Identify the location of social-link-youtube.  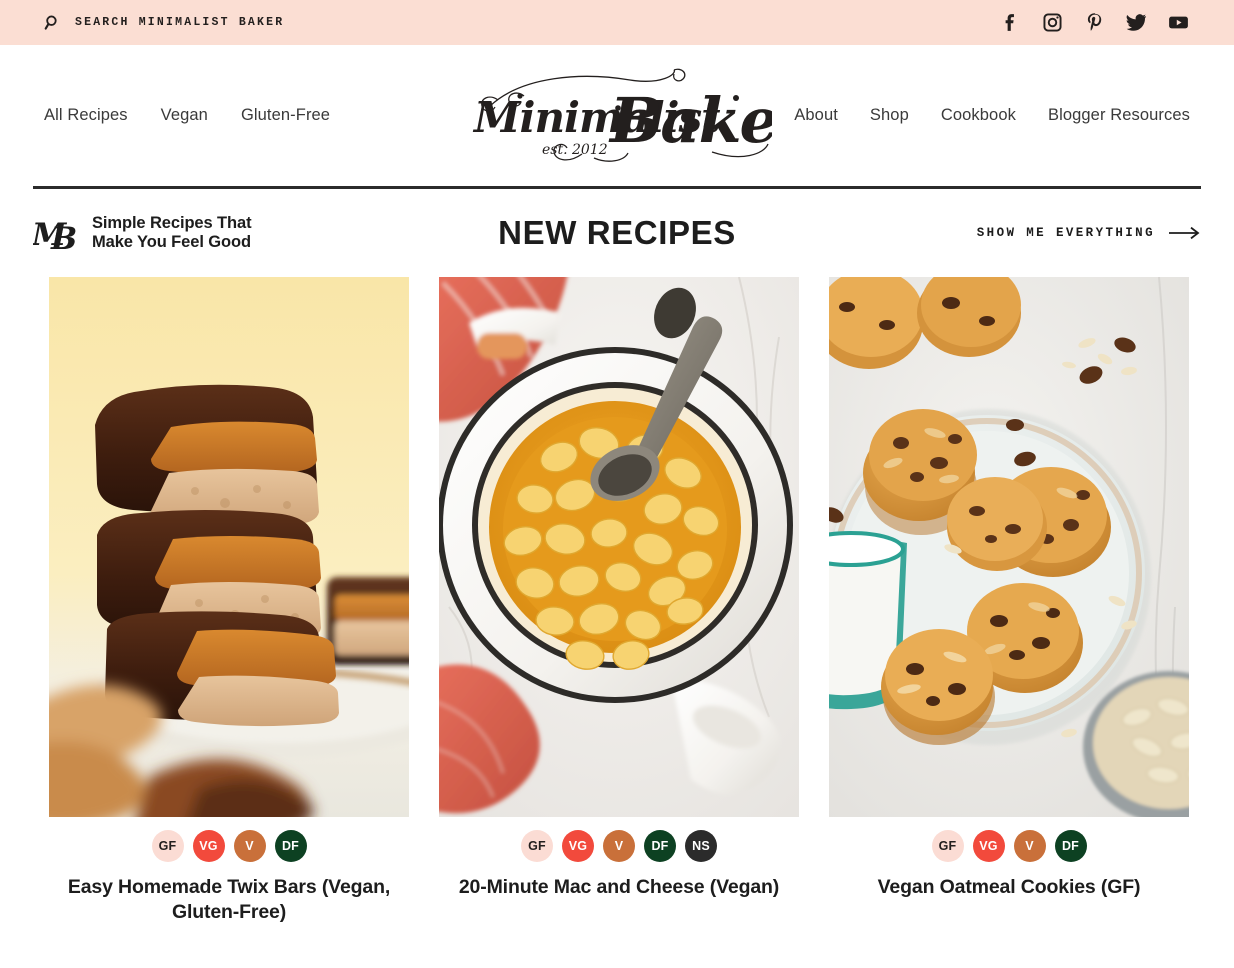
(1178, 22).